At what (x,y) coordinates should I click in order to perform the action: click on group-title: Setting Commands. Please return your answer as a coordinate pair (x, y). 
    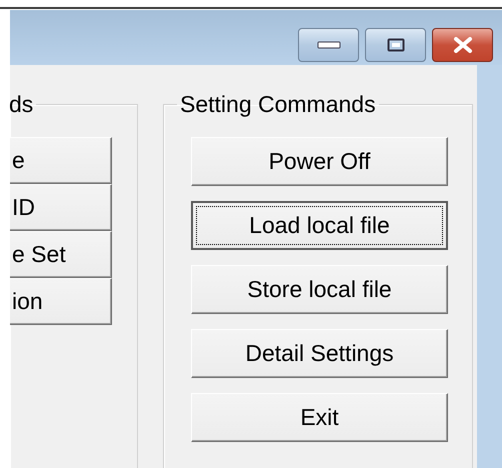
    Looking at the image, I should click on (278, 104).